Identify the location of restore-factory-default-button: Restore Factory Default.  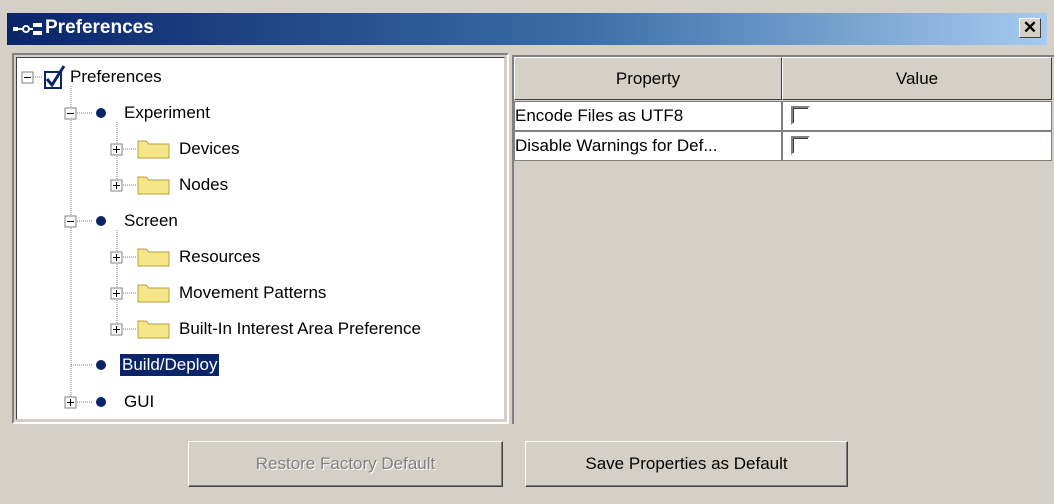
(345, 464).